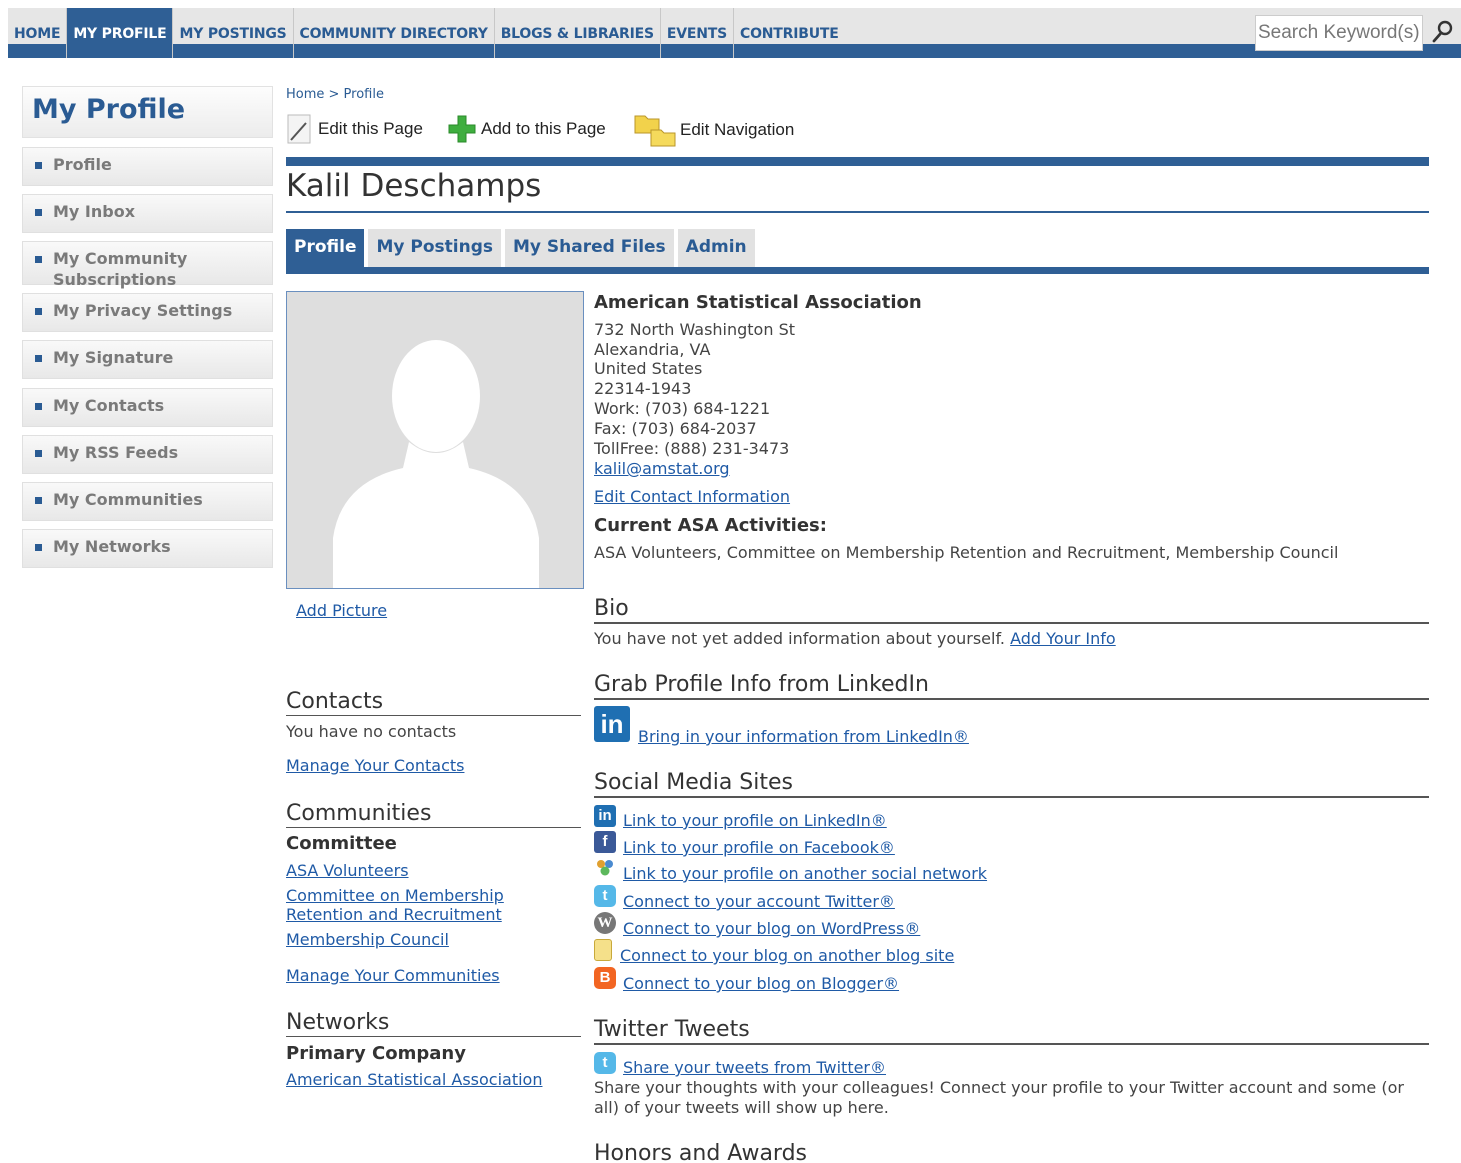 The image size is (1461, 1163). I want to click on community-link-asa-volunteers: ASA Volunteers, so click(347, 871).